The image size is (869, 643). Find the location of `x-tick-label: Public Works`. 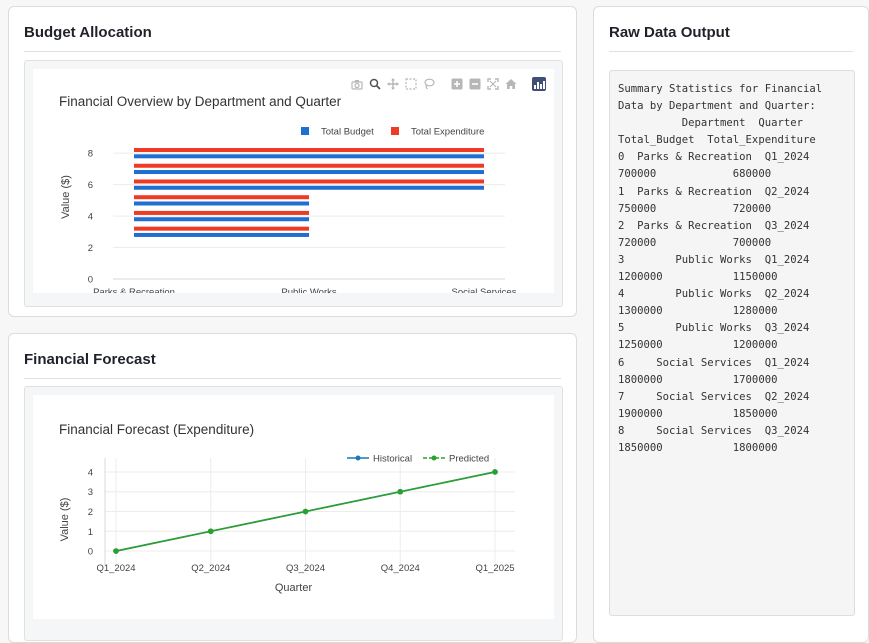

x-tick-label: Public Works is located at coordinates (309, 290).